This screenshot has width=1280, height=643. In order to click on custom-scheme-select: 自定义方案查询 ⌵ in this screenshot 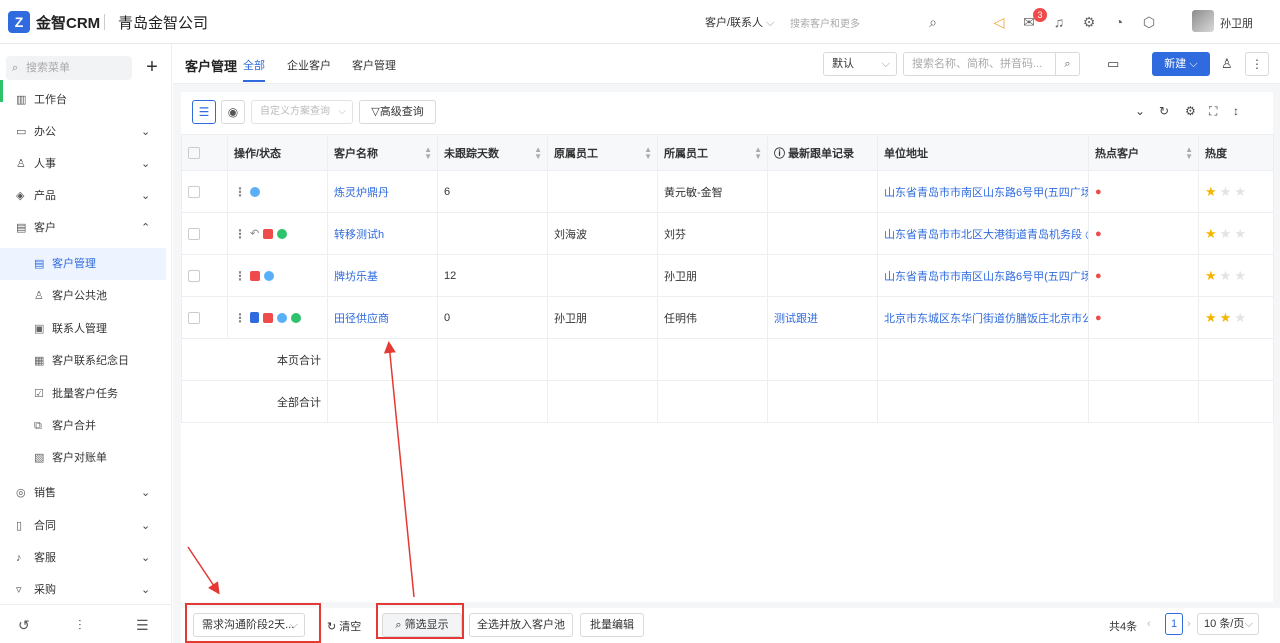, I will do `click(302, 112)`.